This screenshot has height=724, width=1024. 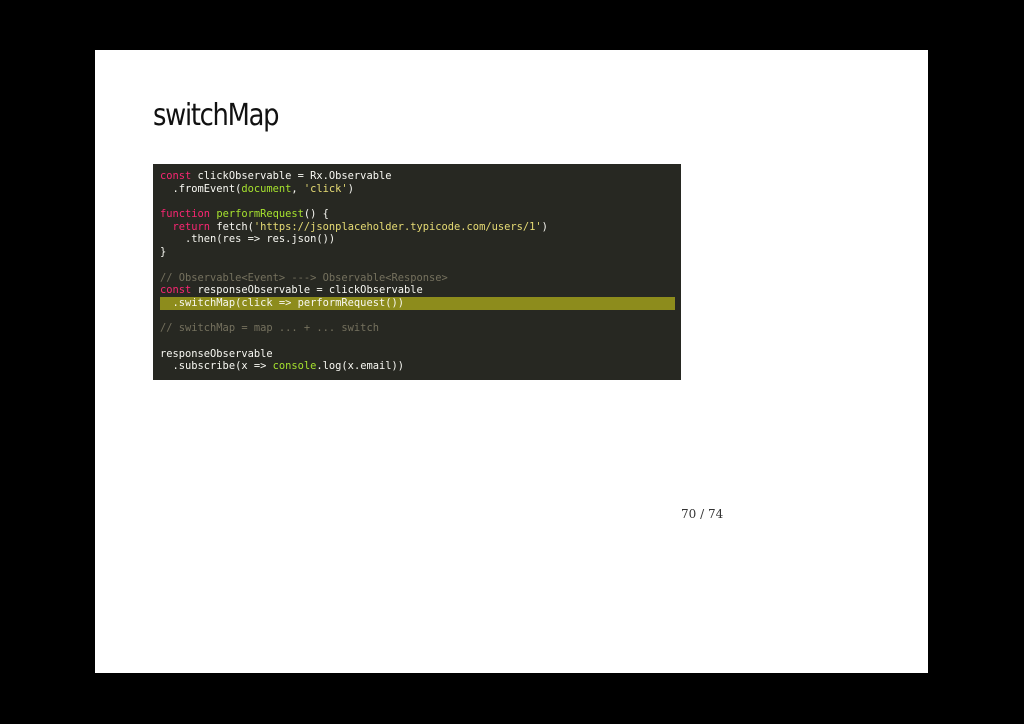 What do you see at coordinates (417, 366) in the screenshot?
I see `code-line: .subscribe(x => console.log(x.email))` at bounding box center [417, 366].